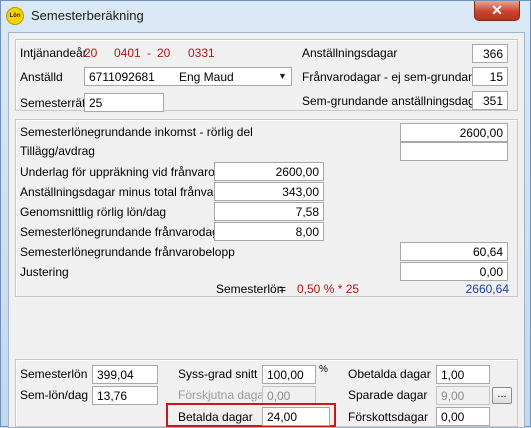 The image size is (531, 428). Describe the element at coordinates (490, 53) in the screenshot. I see `anstallningsdagar-field: 366` at that location.